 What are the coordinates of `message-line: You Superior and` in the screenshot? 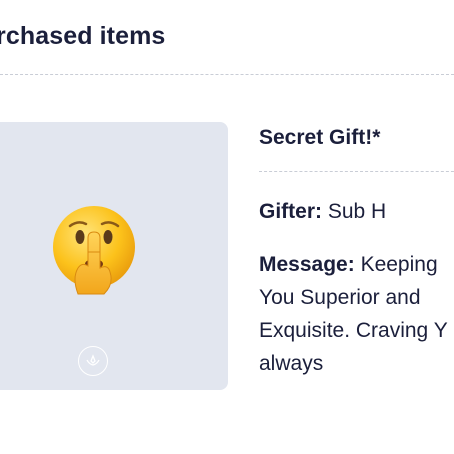 It's located at (340, 297).